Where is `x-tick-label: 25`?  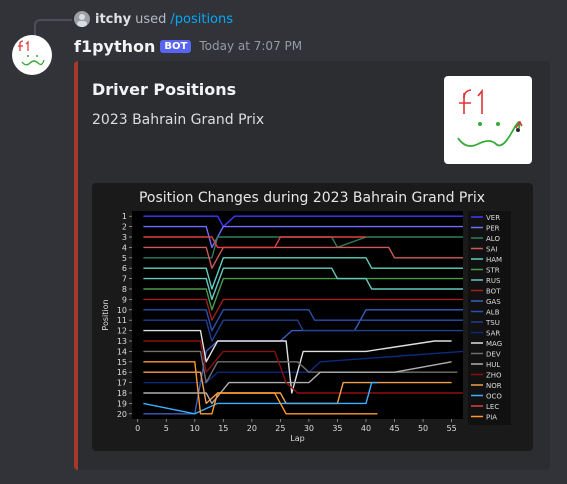 x-tick-label: 25 is located at coordinates (280, 428).